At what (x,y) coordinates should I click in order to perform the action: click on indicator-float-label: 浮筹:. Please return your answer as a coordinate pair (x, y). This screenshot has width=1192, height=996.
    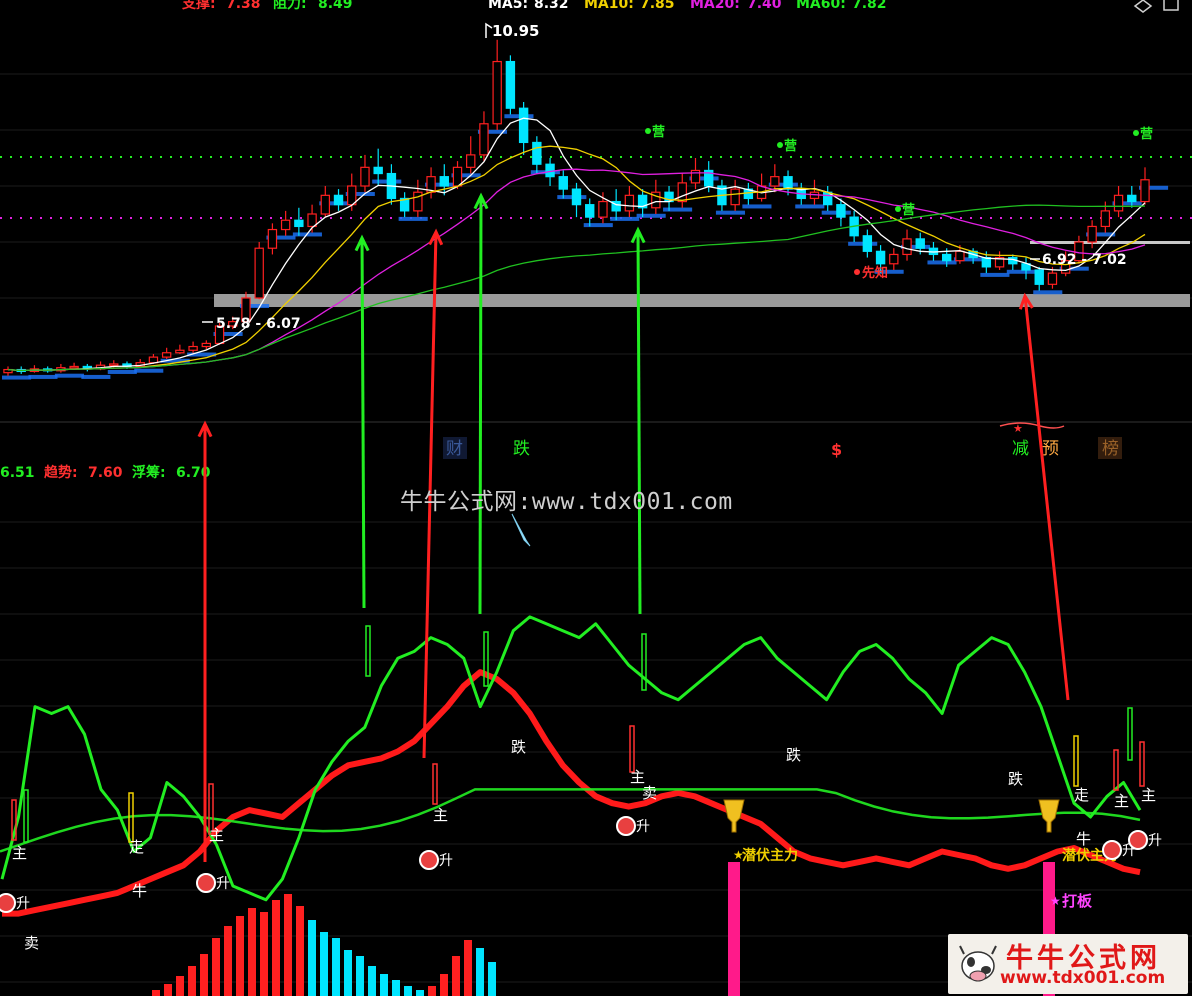
    Looking at the image, I should click on (149, 472).